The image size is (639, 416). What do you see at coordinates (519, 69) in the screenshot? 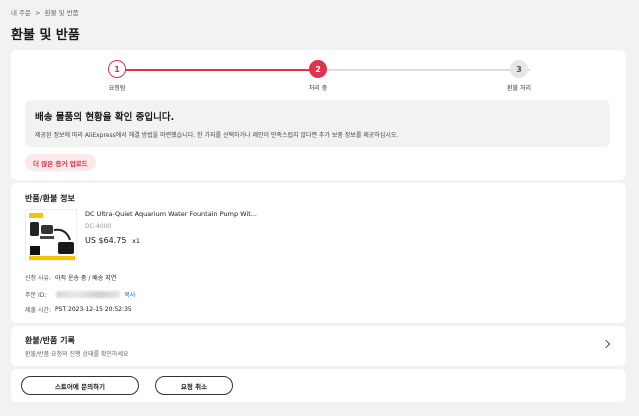
I see `step-3-circle: 3` at bounding box center [519, 69].